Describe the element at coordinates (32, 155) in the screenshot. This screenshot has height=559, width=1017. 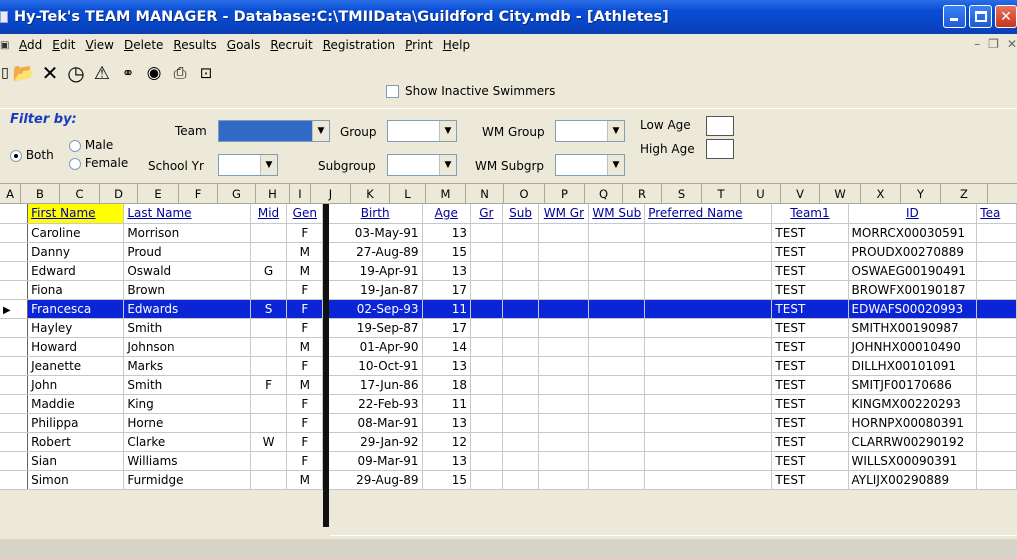
I see `radio-both: Both` at that location.